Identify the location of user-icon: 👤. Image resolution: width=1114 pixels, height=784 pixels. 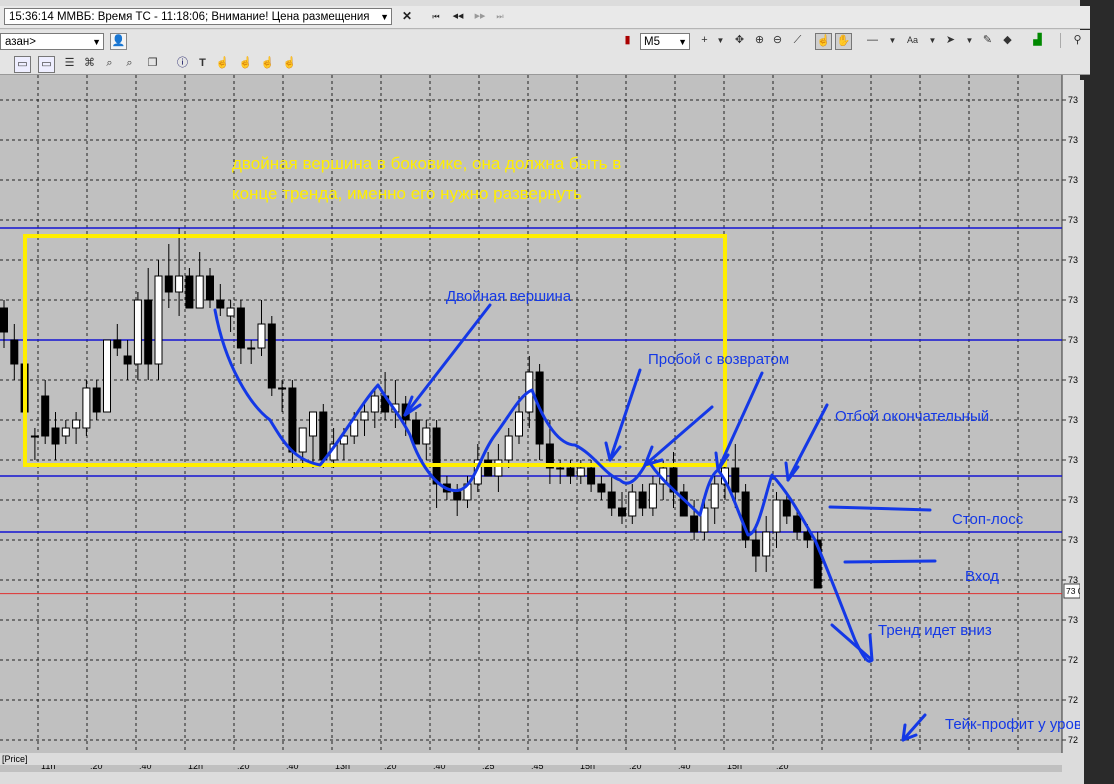
(118, 41).